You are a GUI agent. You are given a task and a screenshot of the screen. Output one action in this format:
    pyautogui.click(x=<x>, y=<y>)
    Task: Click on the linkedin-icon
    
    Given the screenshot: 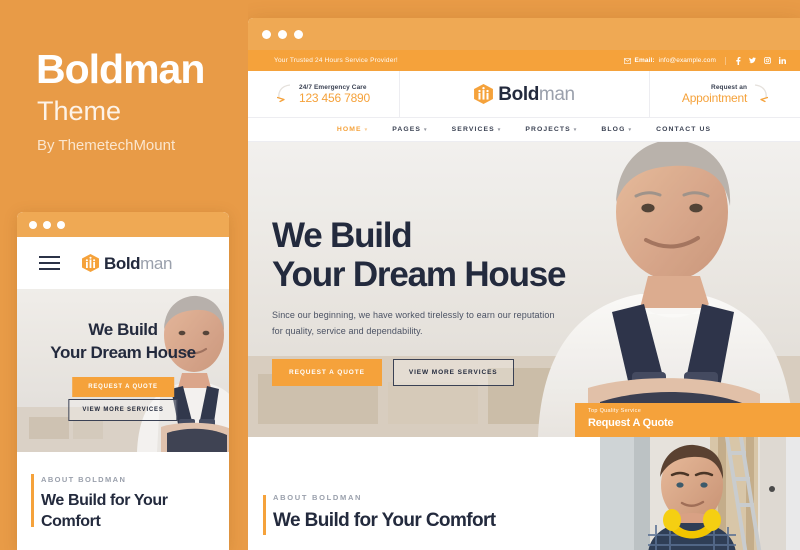 What is the action you would take?
    pyautogui.click(x=782, y=60)
    